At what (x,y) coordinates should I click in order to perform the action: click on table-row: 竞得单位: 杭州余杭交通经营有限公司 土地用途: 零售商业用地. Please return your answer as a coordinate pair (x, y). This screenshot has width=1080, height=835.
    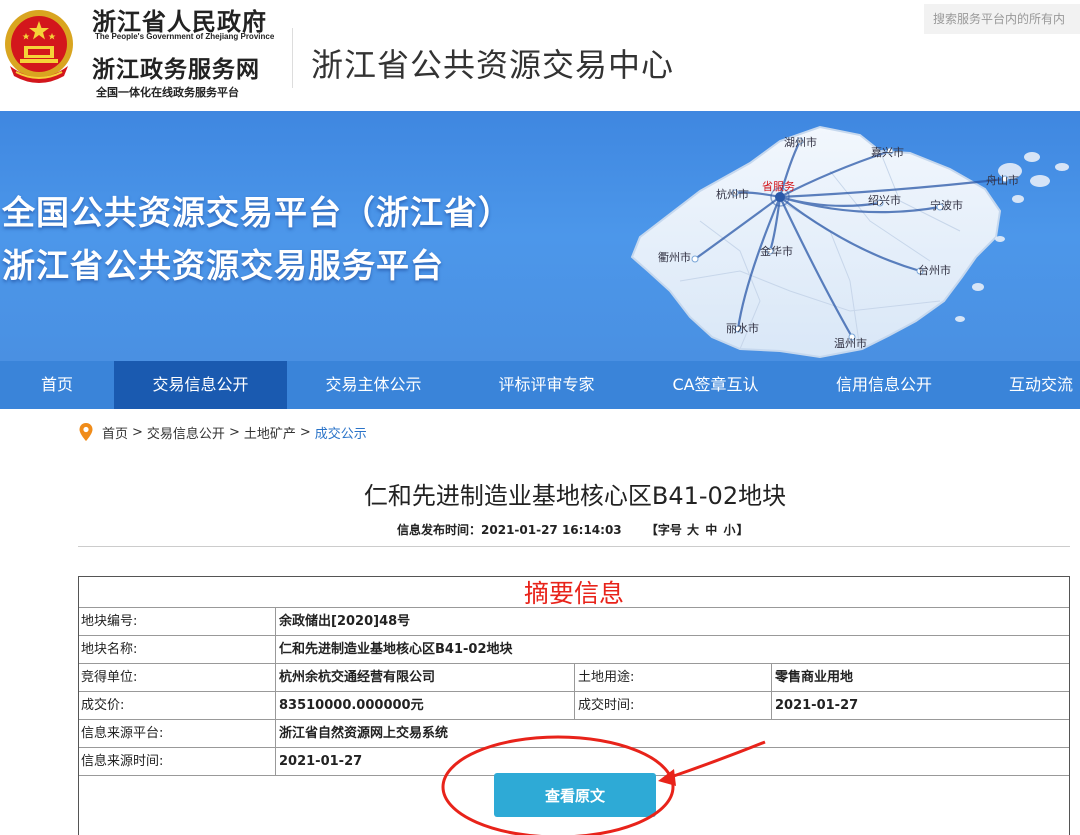
    Looking at the image, I should click on (574, 678).